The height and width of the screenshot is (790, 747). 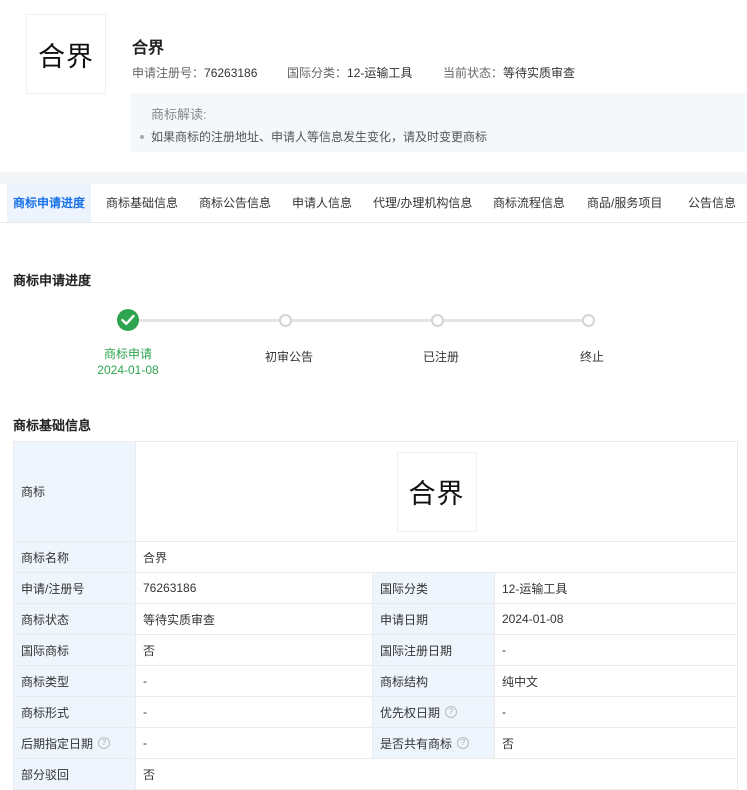 I want to click on table-key-cell: 国际注册日期, so click(x=433, y=650).